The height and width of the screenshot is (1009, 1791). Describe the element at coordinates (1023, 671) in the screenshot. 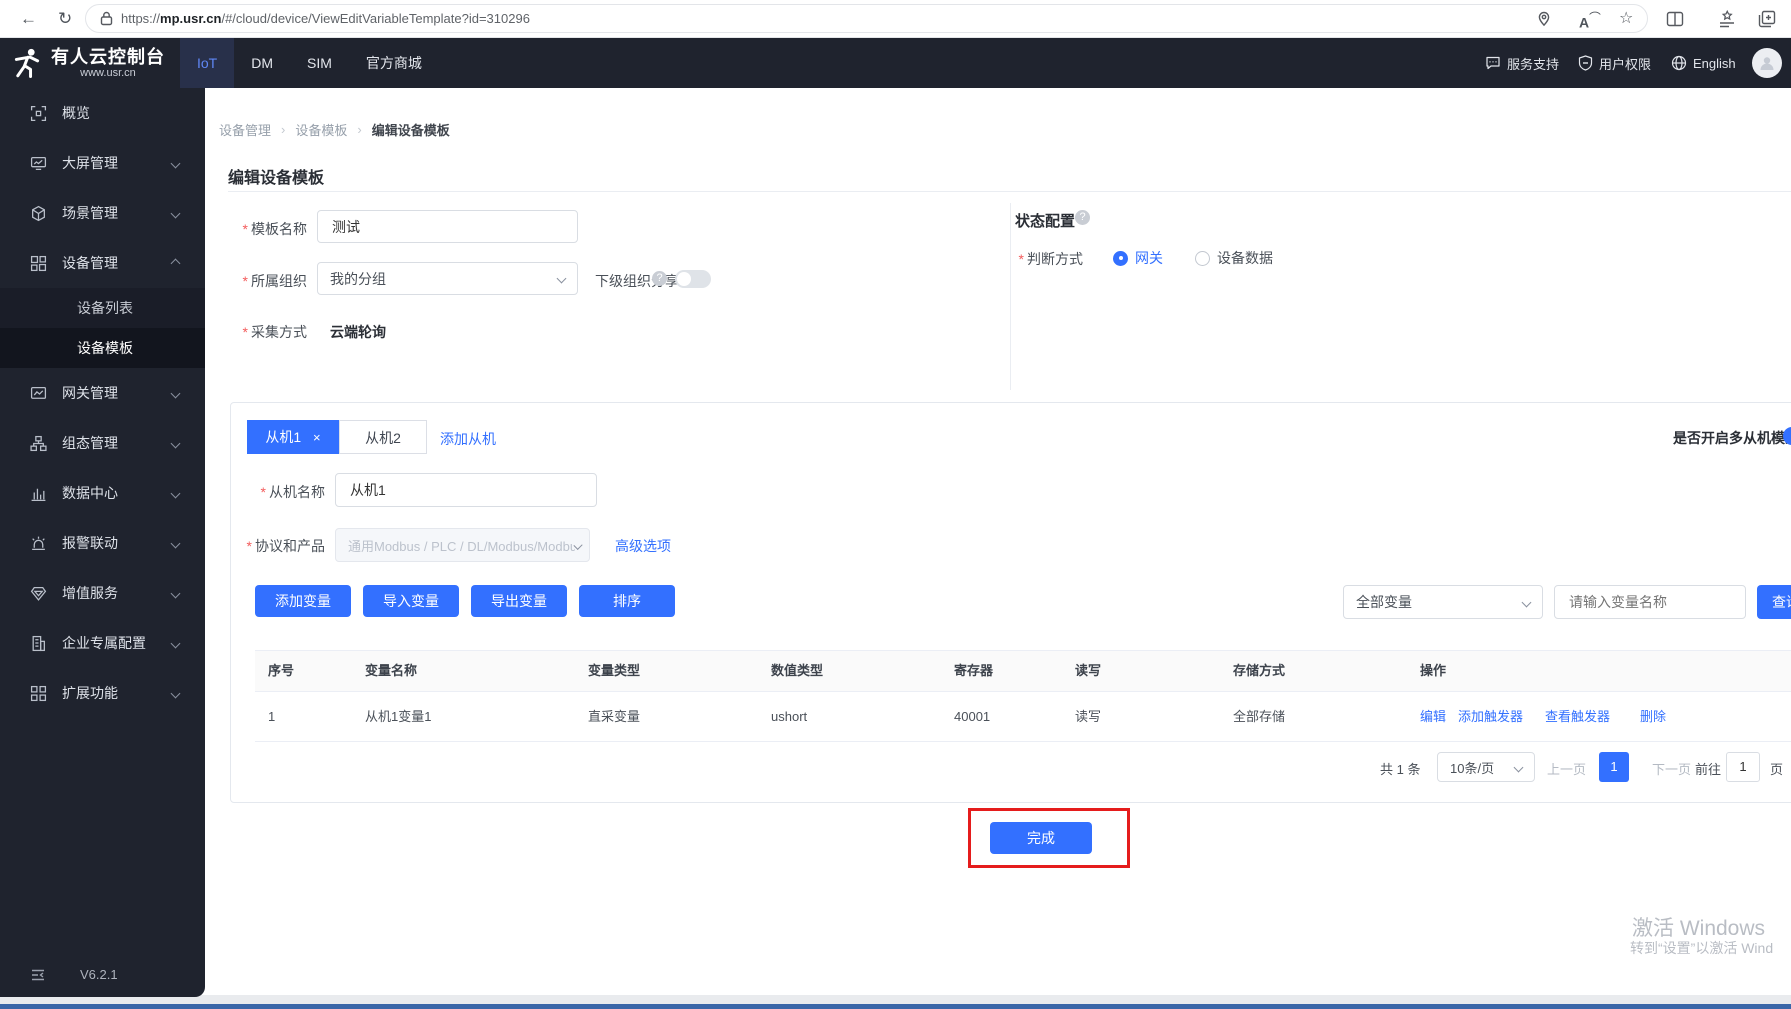

I see `variable-table-header: 序号 变量名称 变量类型 数值类型 寄存器 读写 存储方式 操作` at that location.